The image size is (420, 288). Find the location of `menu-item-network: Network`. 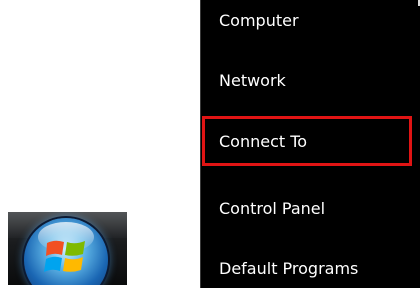

menu-item-network: Network is located at coordinates (306, 82).